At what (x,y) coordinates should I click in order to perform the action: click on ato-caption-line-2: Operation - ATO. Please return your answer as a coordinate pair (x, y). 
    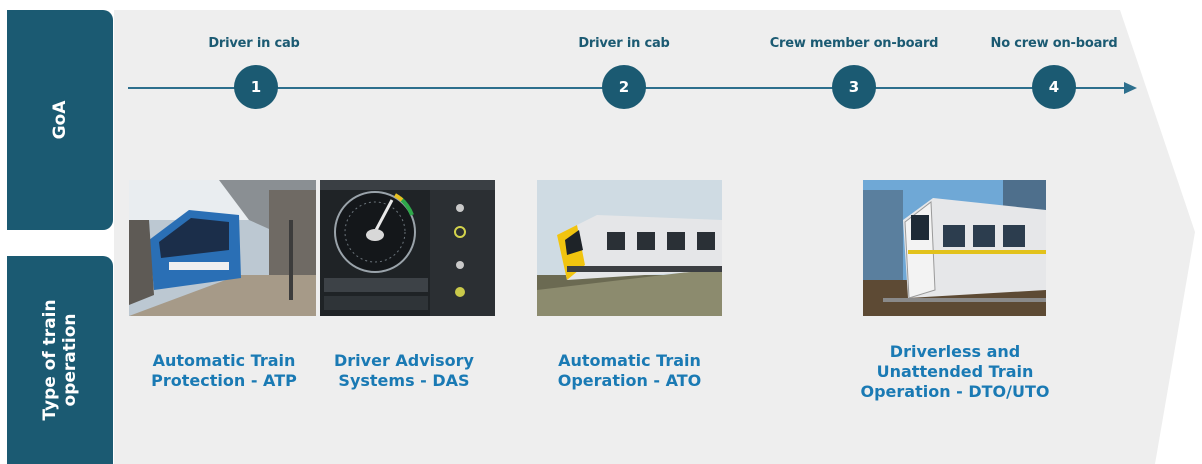
    Looking at the image, I should click on (629, 380).